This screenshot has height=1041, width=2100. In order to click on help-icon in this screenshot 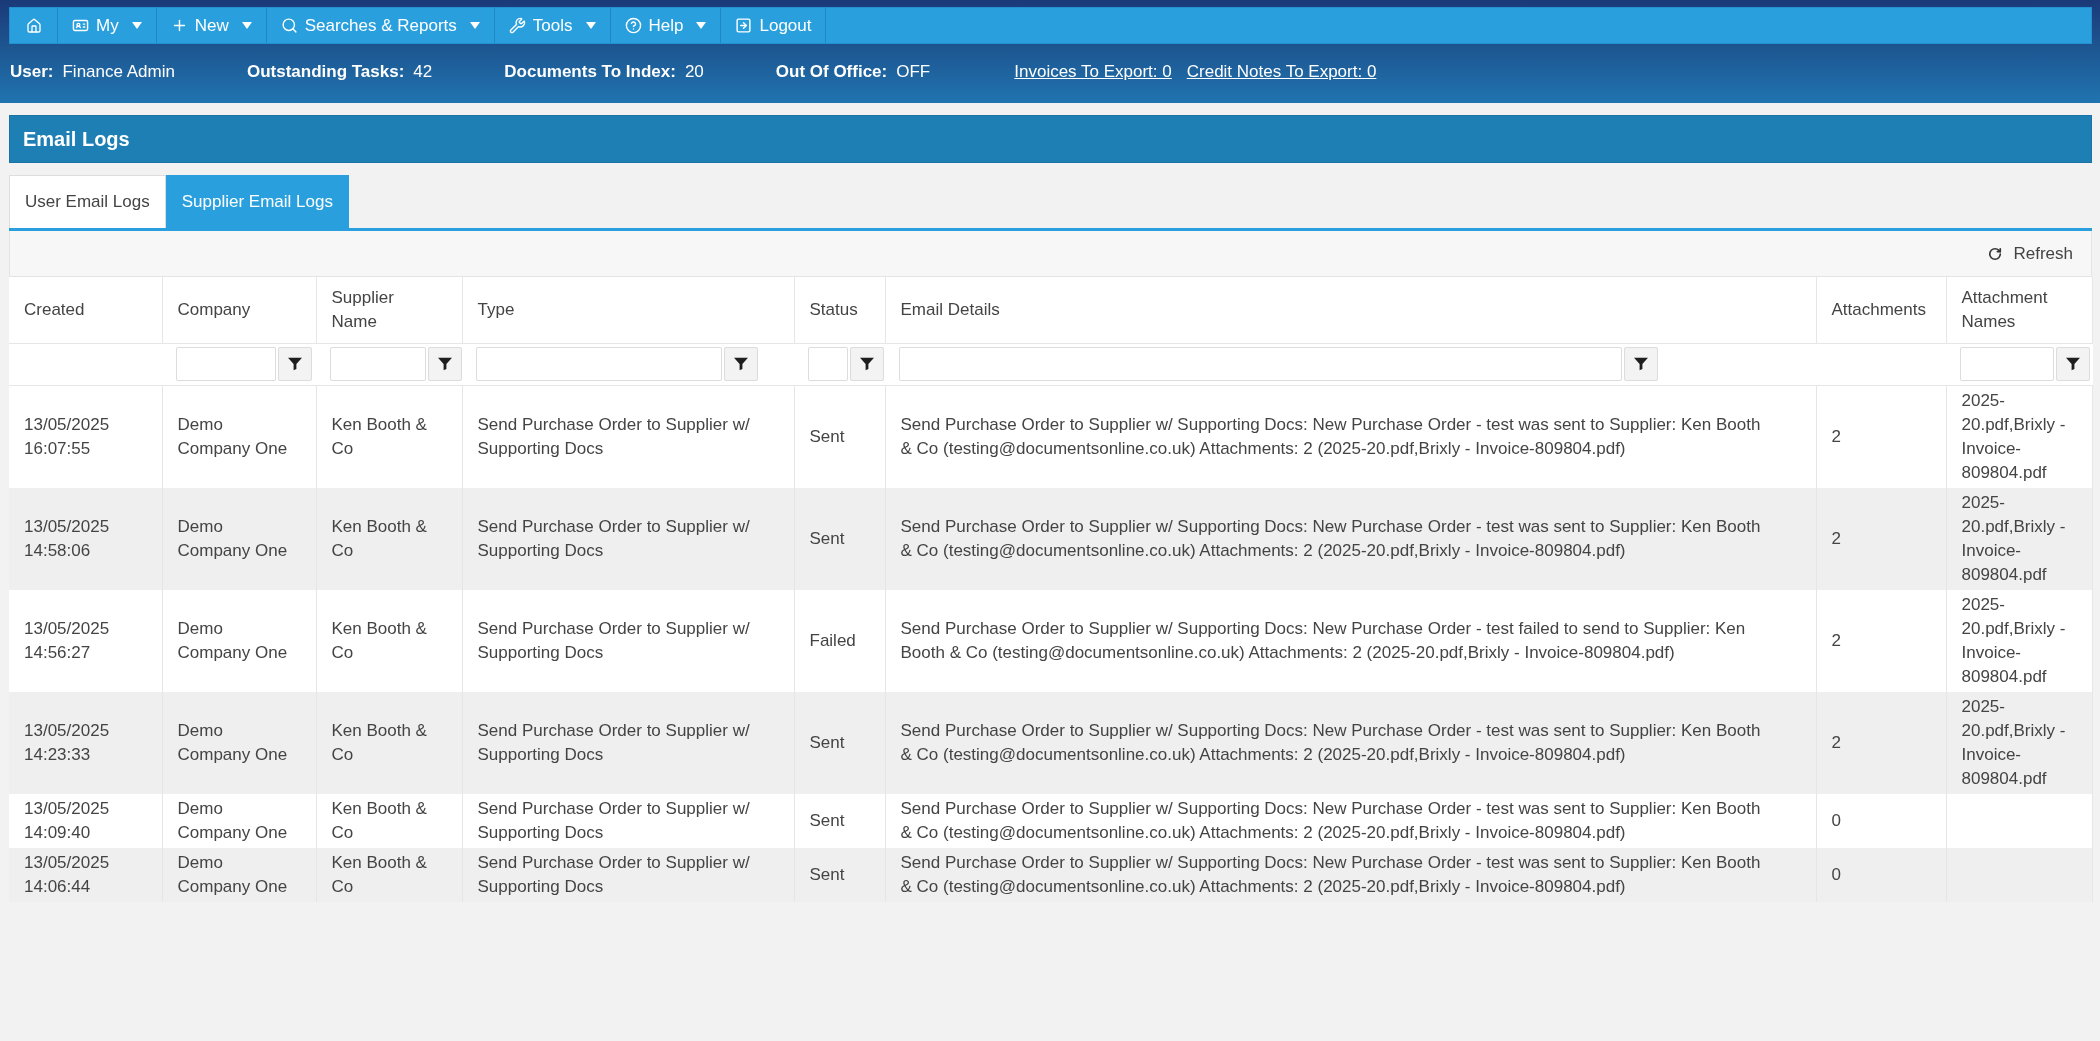, I will do `click(633, 25)`.